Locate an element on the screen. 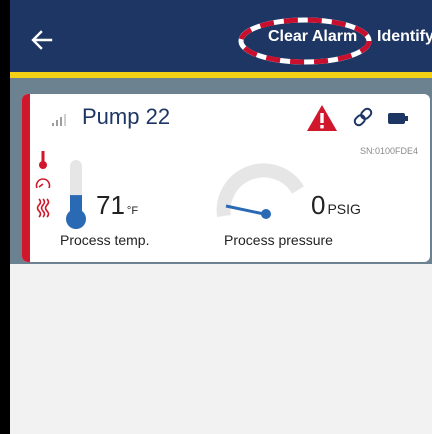 This screenshot has width=432, height=434. pressure-reading: 0 PSIG is located at coordinates (336, 205).